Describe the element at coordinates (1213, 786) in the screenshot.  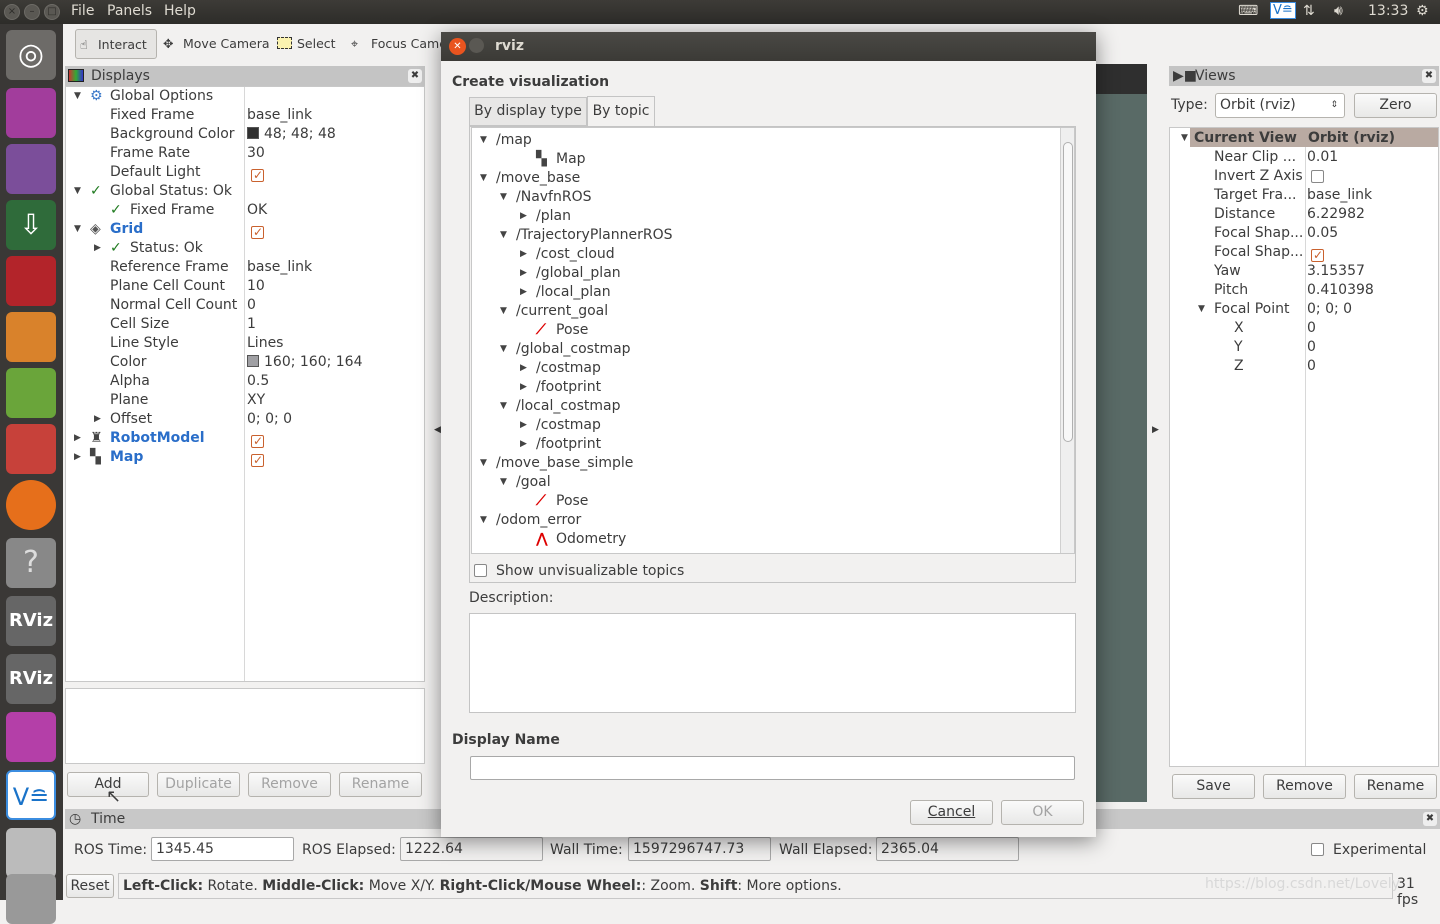
I see `save-view-button: Save` at that location.